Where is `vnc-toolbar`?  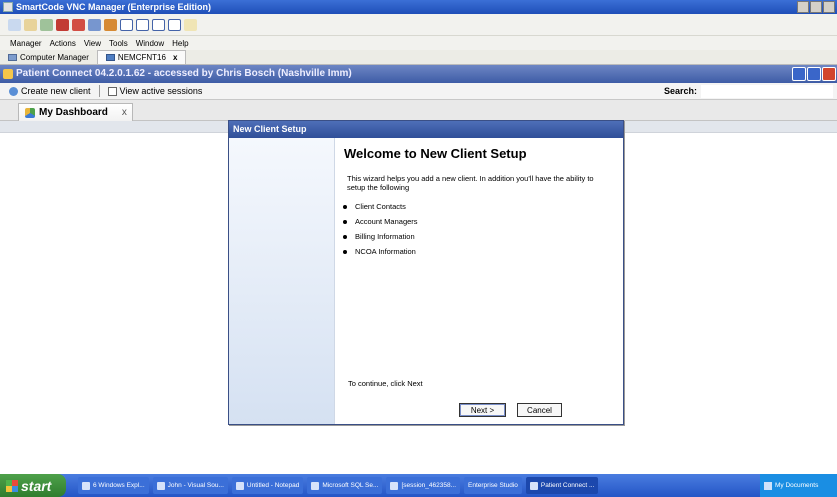
vnc-toolbar is located at coordinates (418, 25).